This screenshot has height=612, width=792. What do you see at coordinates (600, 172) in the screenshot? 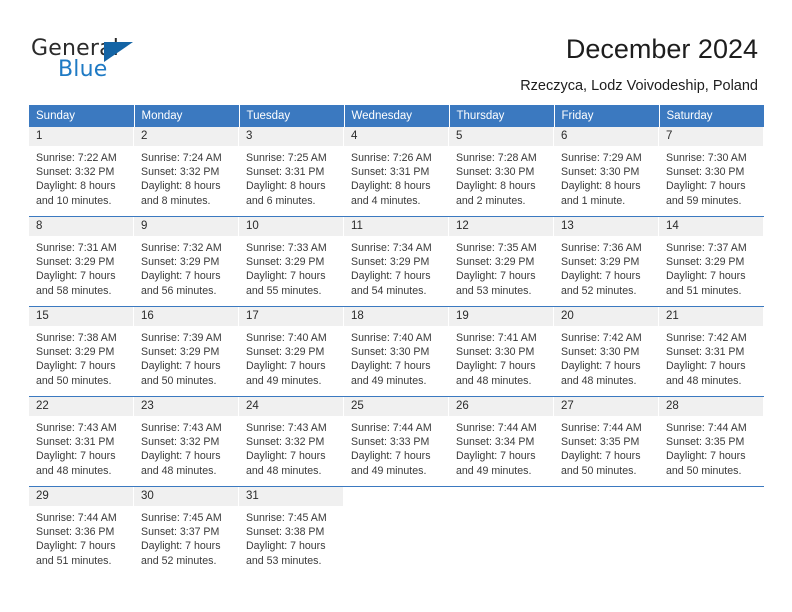
I see `sunset-text: Sunset: 3:30 PM` at bounding box center [600, 172].